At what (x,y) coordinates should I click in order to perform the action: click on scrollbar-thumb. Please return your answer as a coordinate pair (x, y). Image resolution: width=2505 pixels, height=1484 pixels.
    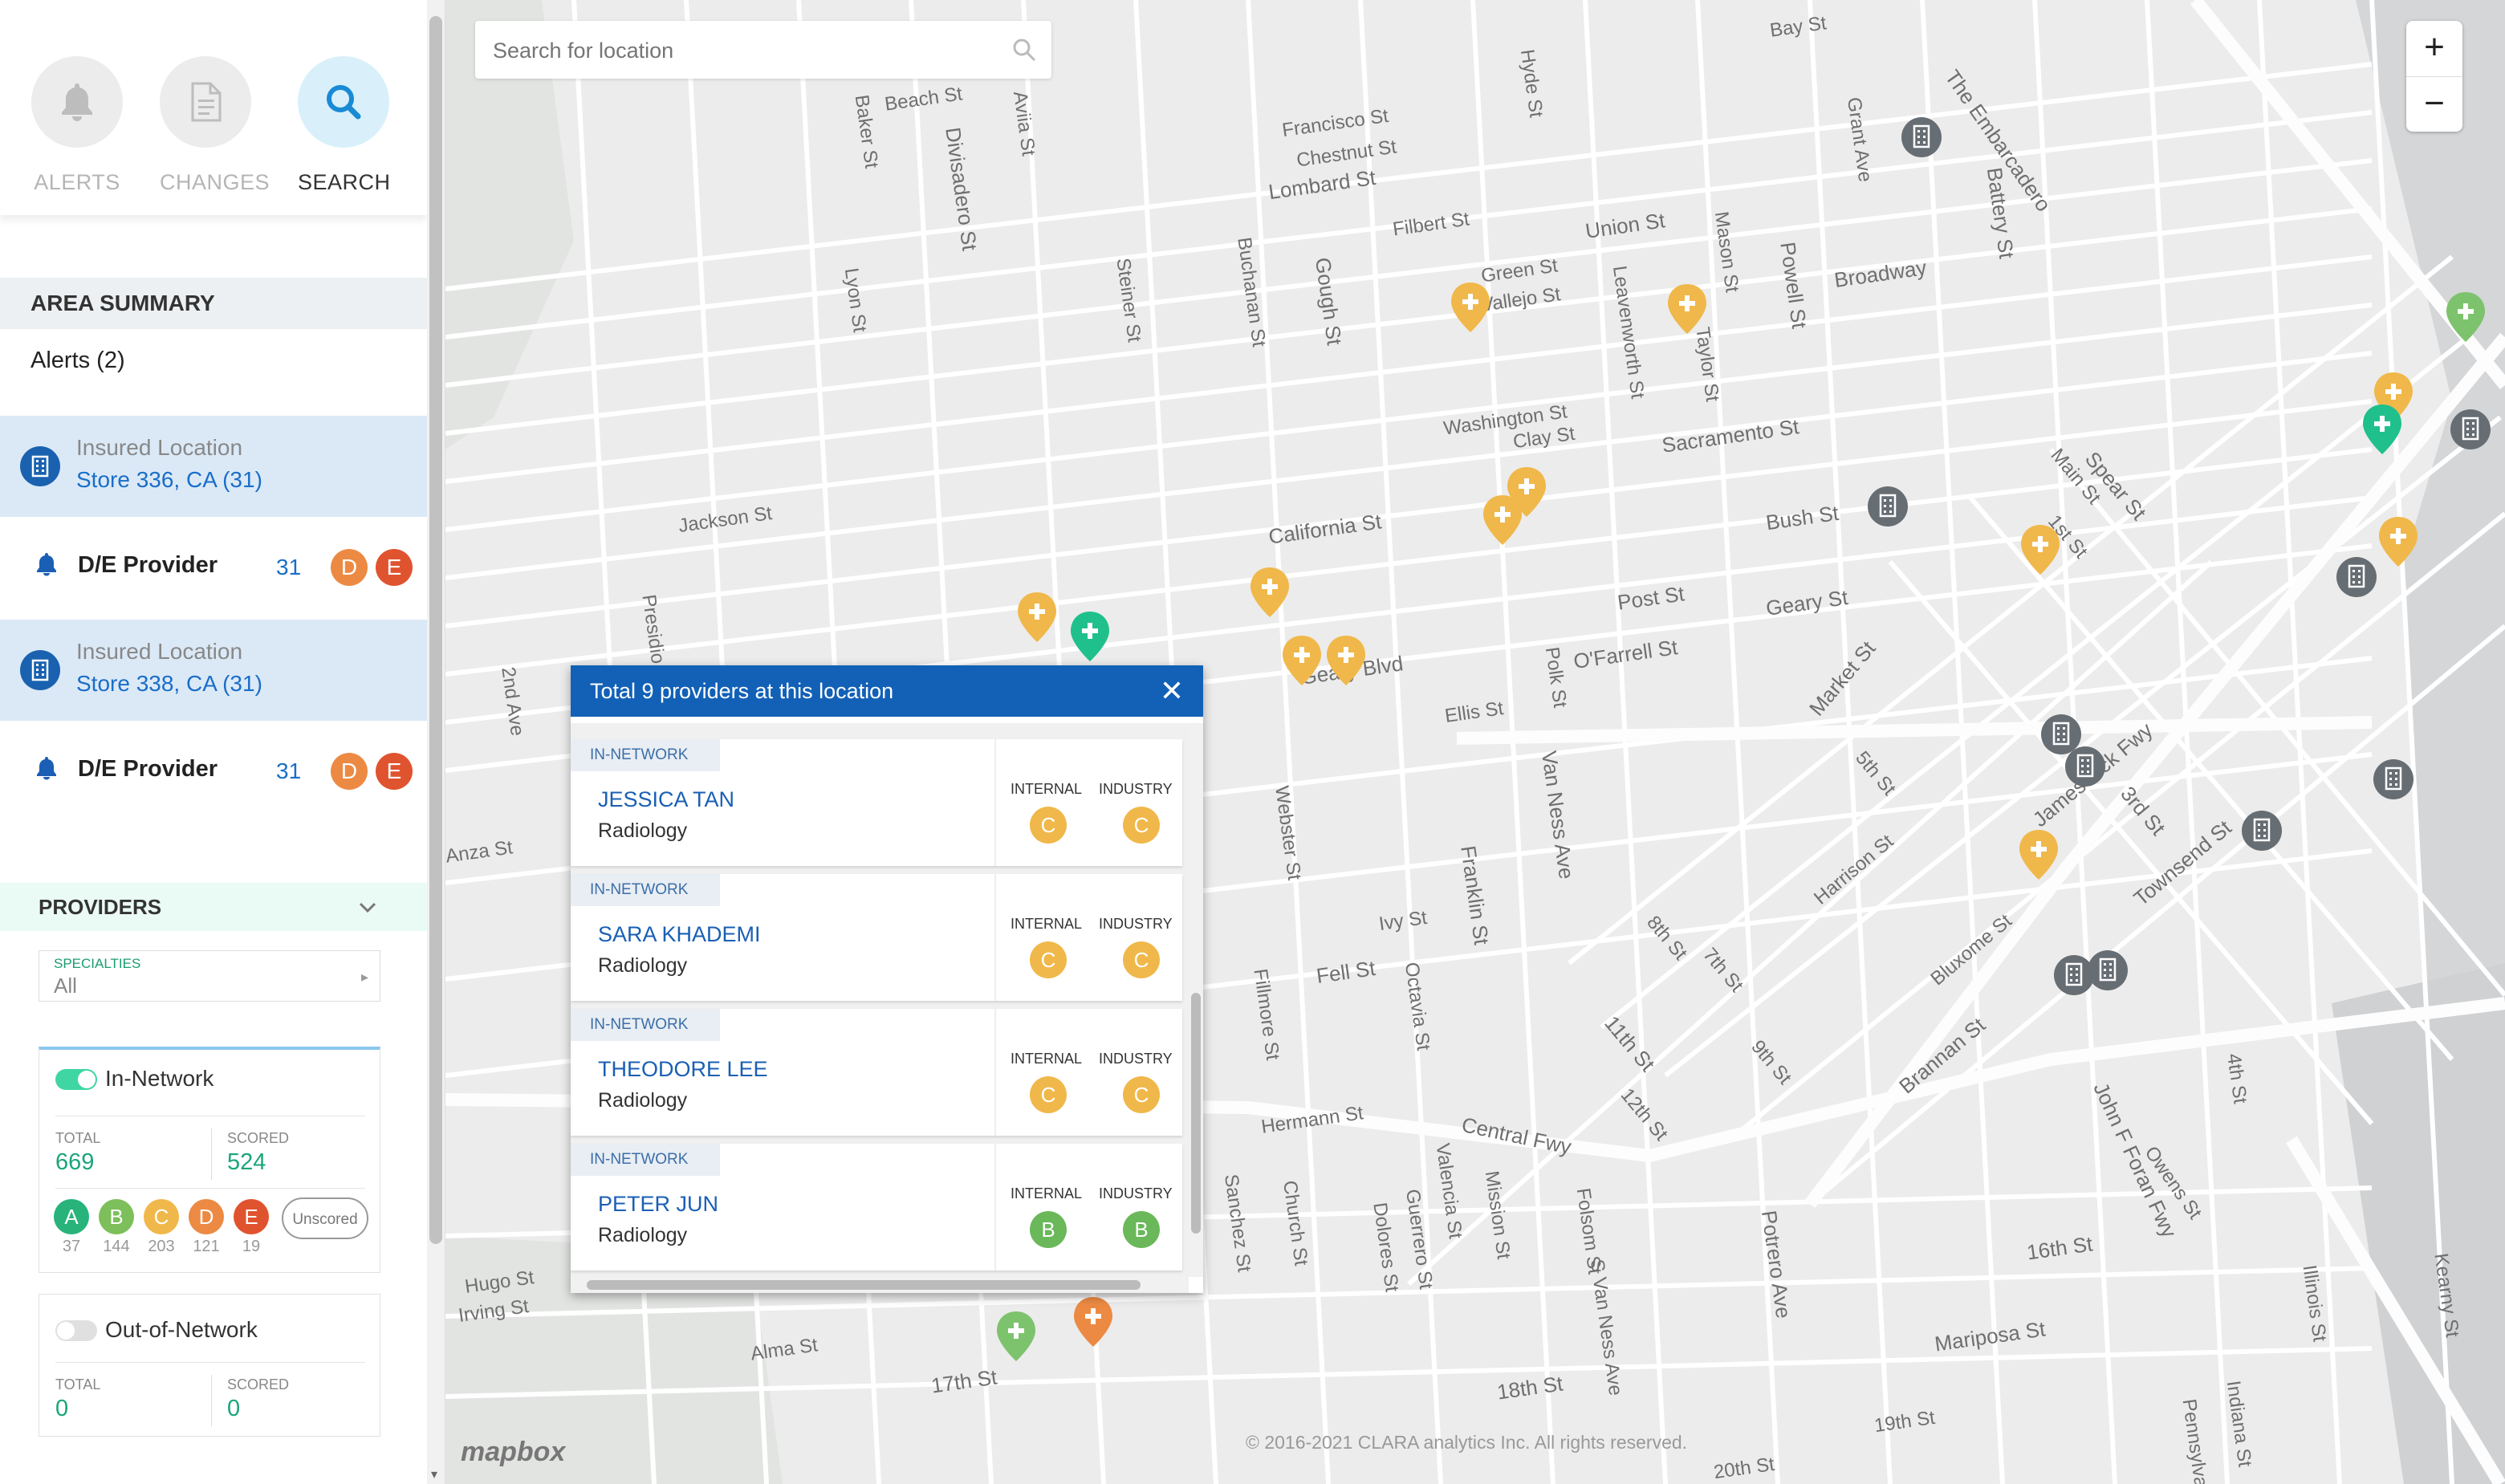
    Looking at the image, I should click on (435, 630).